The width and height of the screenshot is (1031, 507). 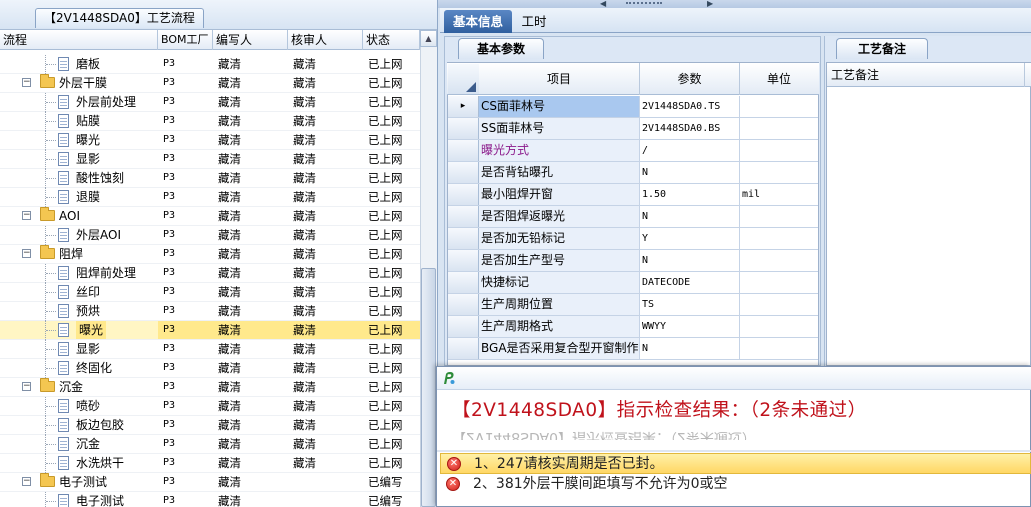 I want to click on param-row: 最小阻焊开窗 1.50 mil, so click(x=633, y=195).